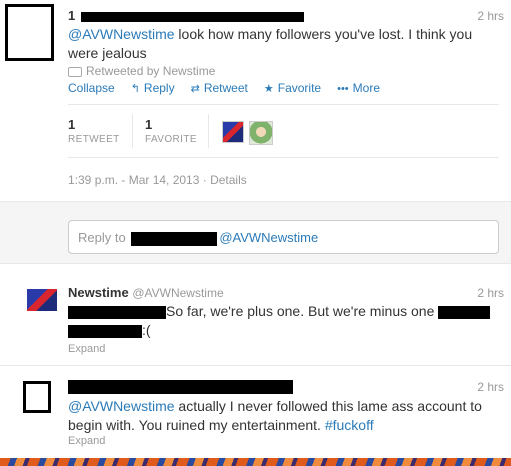 The image size is (511, 466). Describe the element at coordinates (349, 425) in the screenshot. I see `hashtag-link: #fuckoff` at that location.